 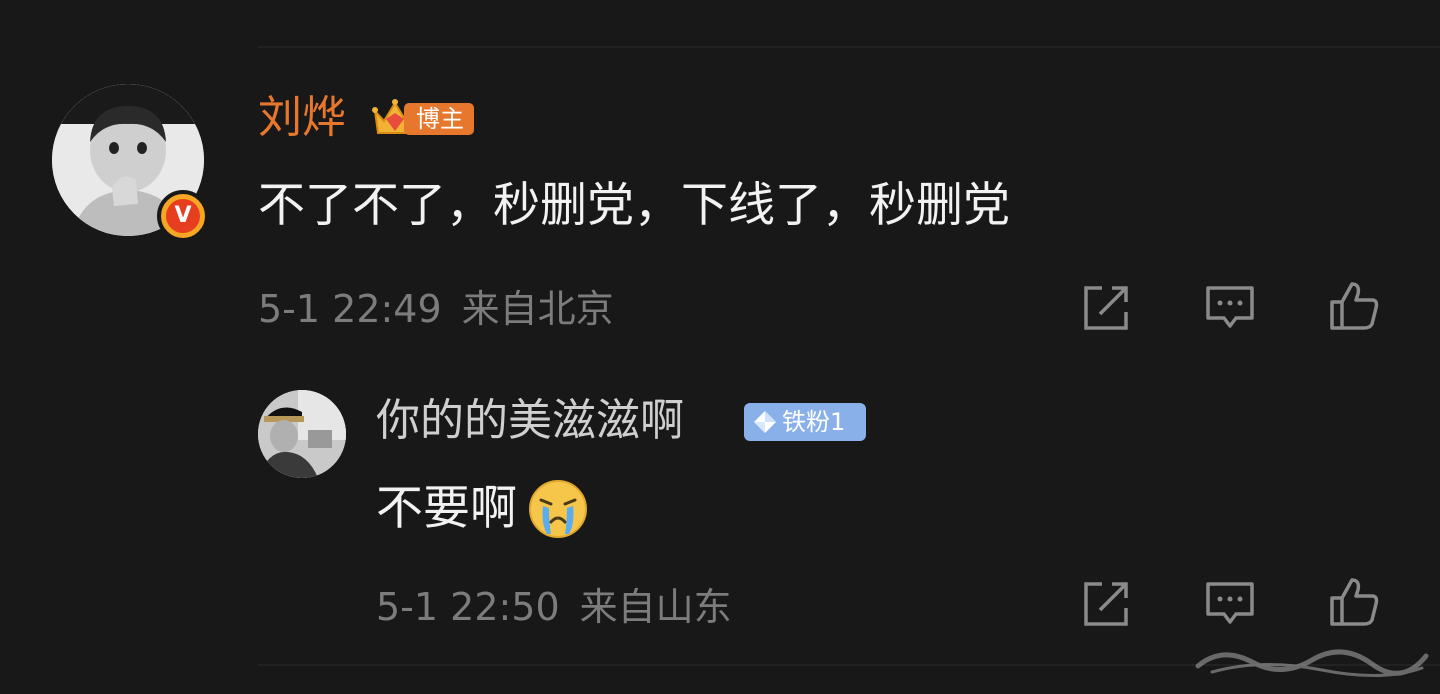 I want to click on reply-share-button, so click(x=1106, y=604).